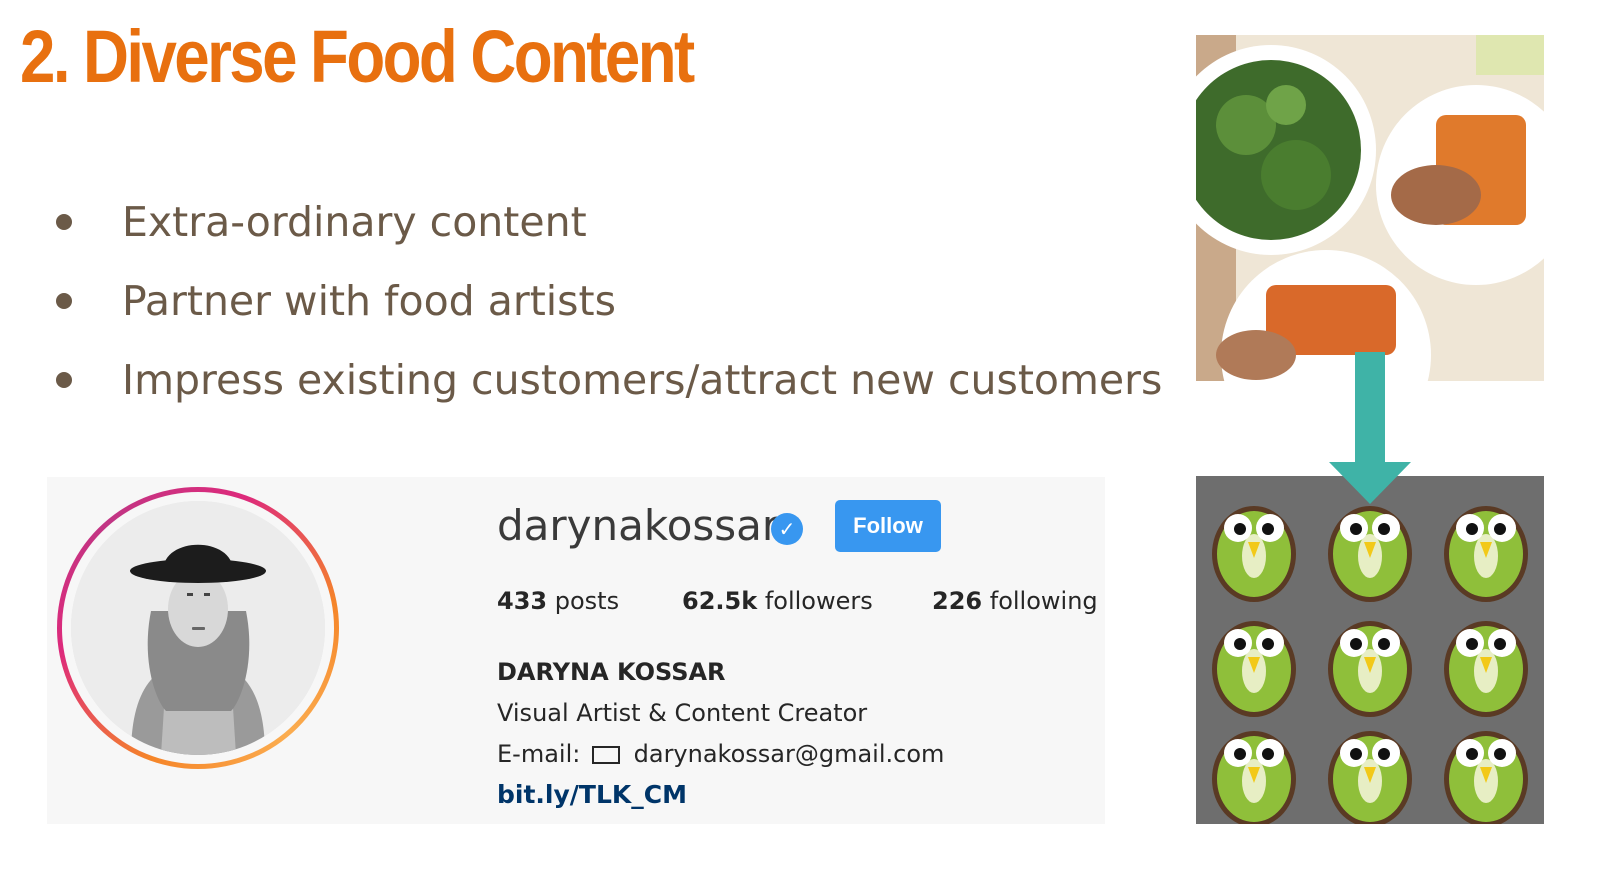 The image size is (1616, 874). Describe the element at coordinates (522, 601) in the screenshot. I see `stat-value: 433` at that location.